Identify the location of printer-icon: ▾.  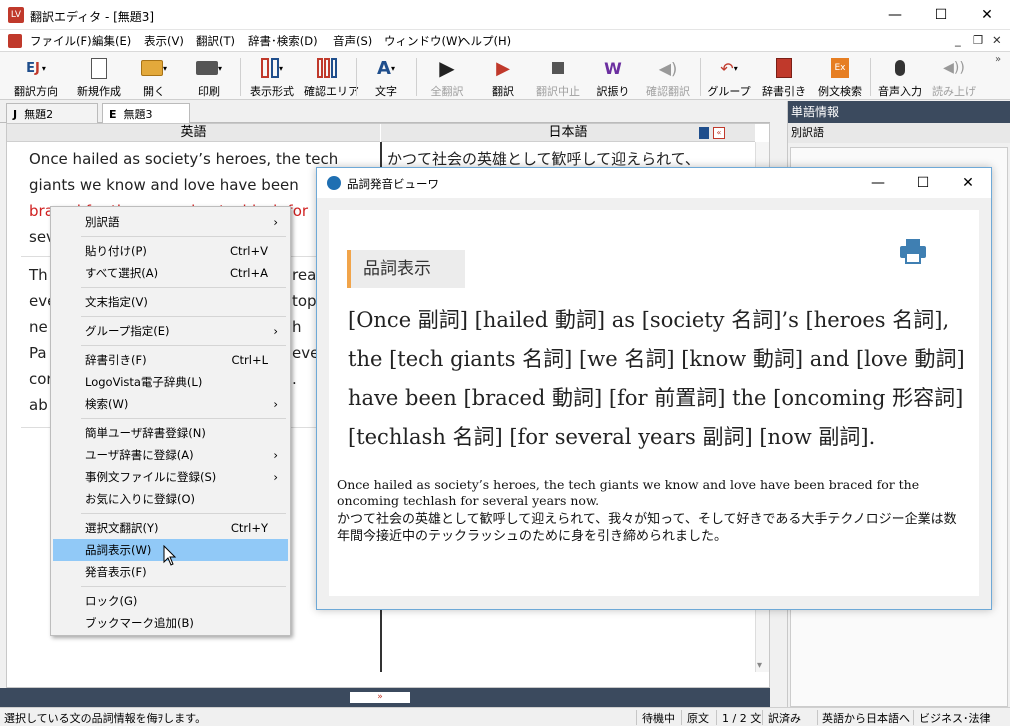
(209, 68).